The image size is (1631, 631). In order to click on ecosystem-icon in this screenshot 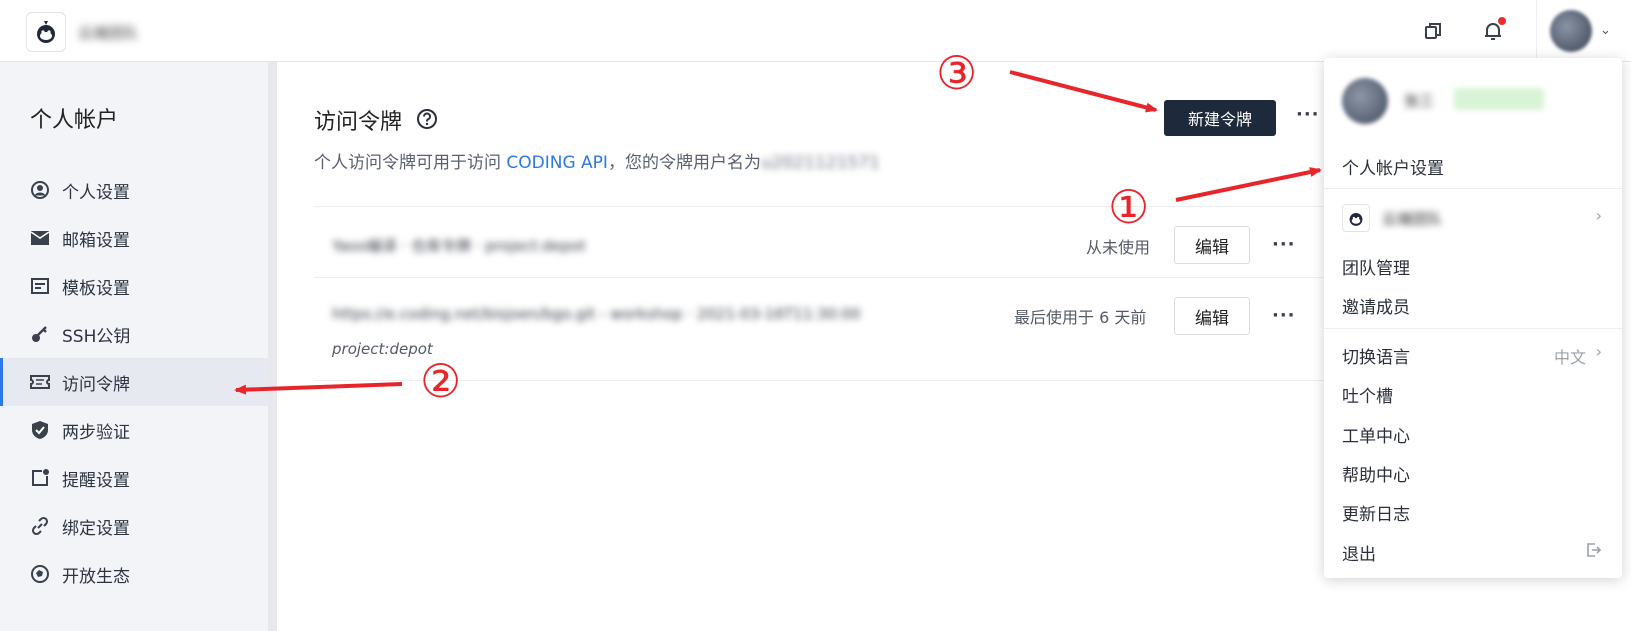, I will do `click(40, 574)`.